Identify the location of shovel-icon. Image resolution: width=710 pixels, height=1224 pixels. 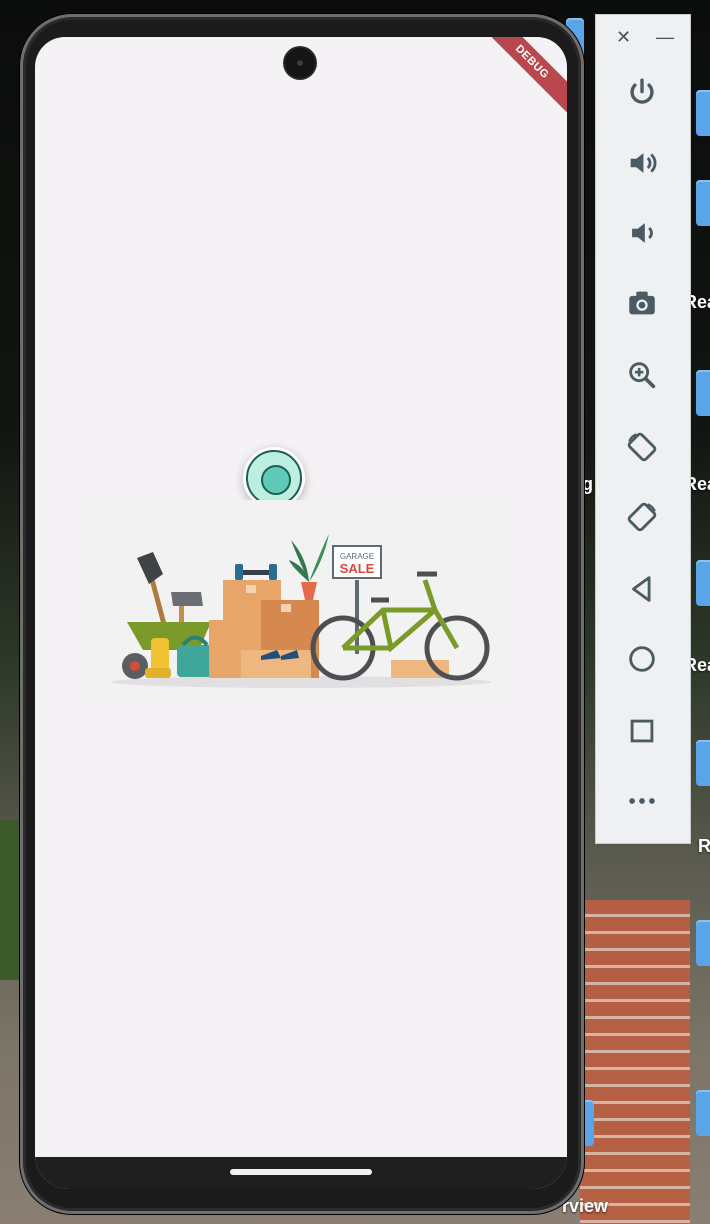
(152, 591).